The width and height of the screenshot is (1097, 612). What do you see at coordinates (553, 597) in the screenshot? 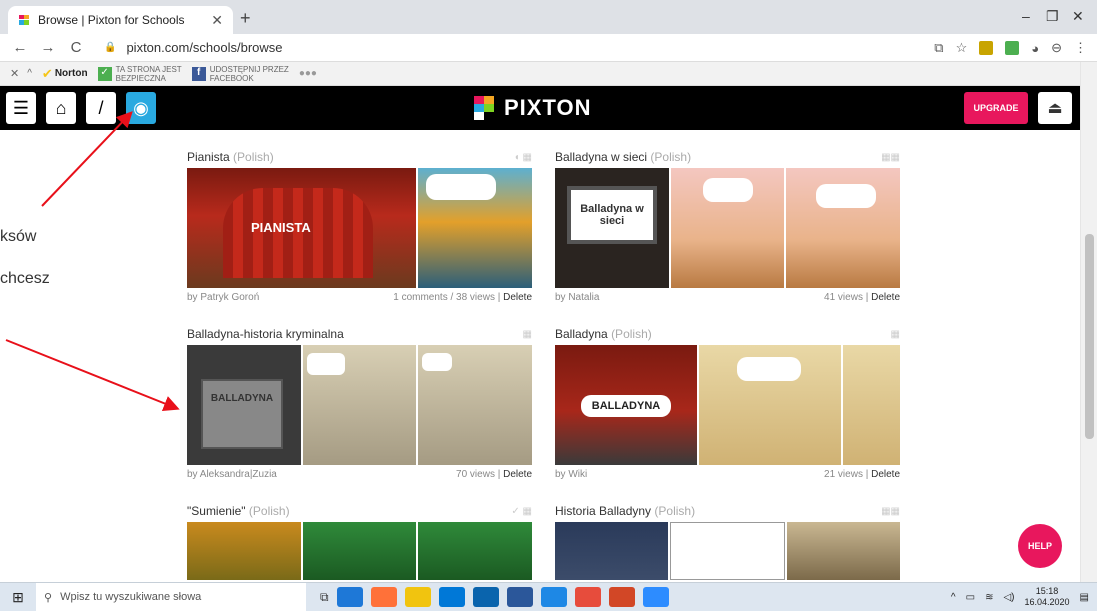
I see `paint-icon` at bounding box center [553, 597].